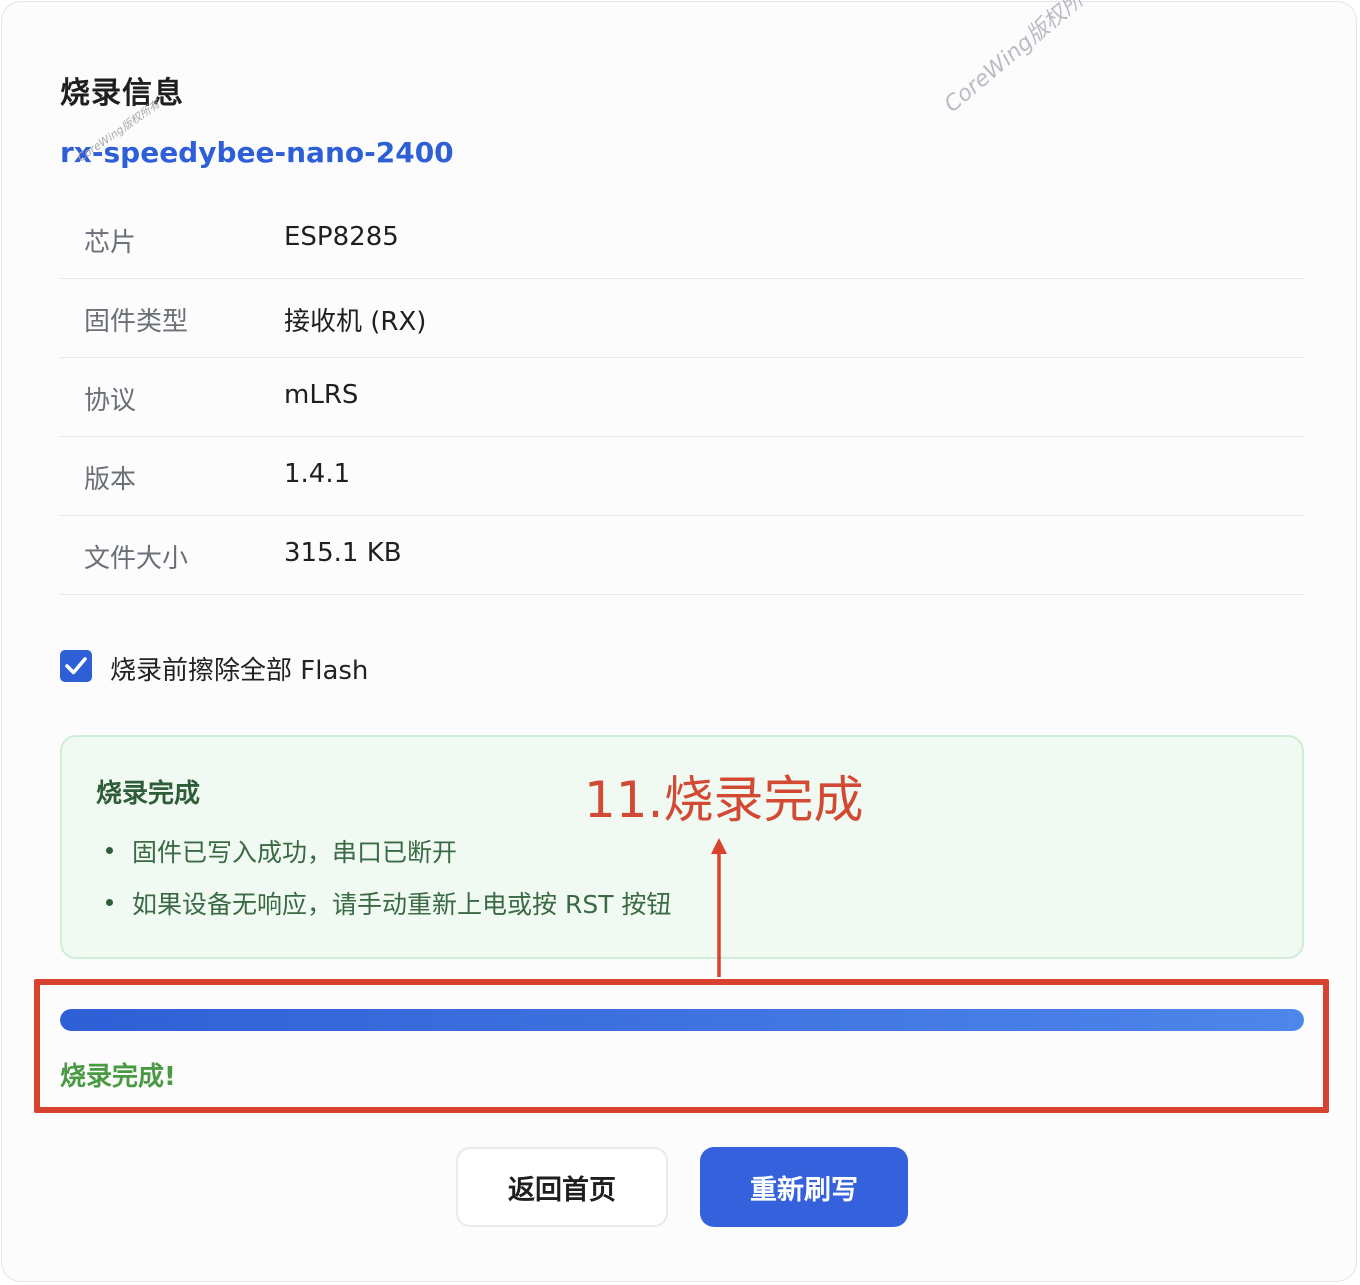 This screenshot has height=1285, width=1360. What do you see at coordinates (136, 322) in the screenshot?
I see `info-label: 固件类型` at bounding box center [136, 322].